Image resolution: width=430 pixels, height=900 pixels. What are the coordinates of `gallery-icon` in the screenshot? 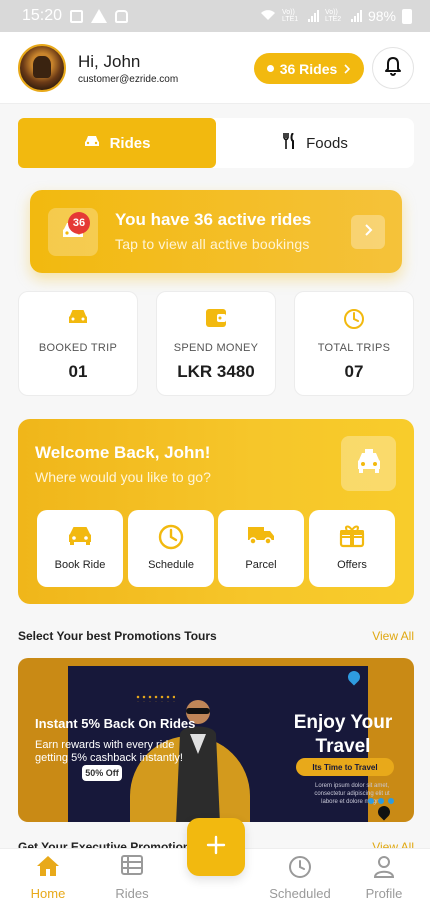 It's located at (77, 16).